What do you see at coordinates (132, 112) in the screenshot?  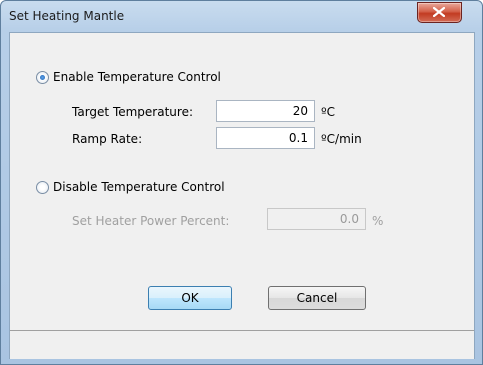 I see `target-temperature-label: Target Temperature:` at bounding box center [132, 112].